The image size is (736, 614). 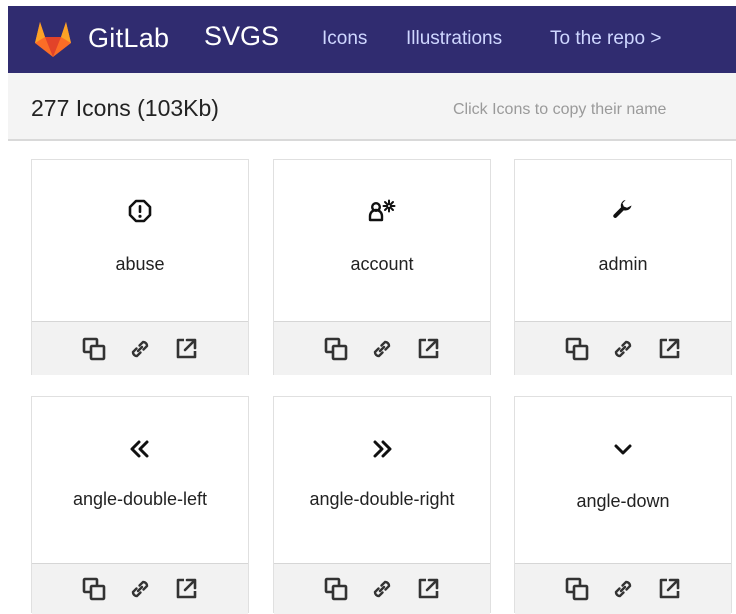 What do you see at coordinates (382, 210) in the screenshot?
I see `account-icon` at bounding box center [382, 210].